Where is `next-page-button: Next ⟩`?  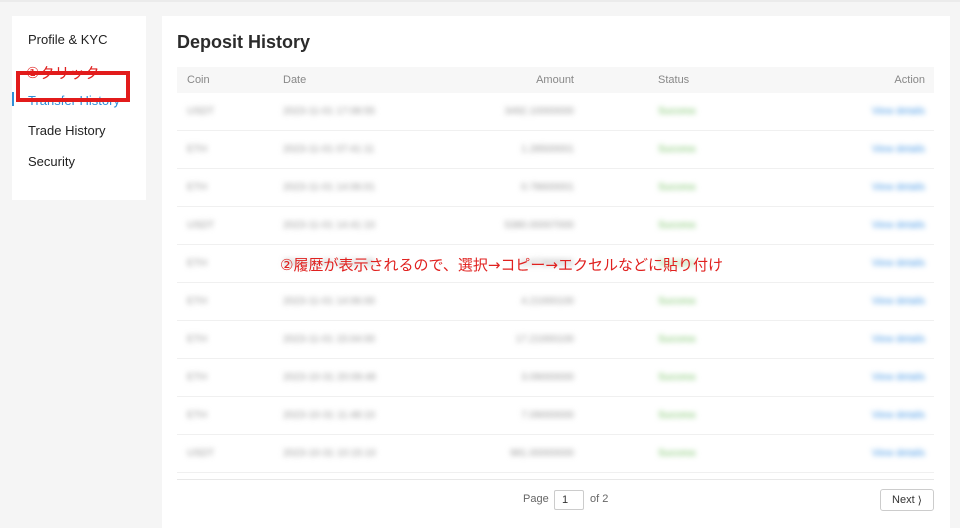 next-page-button: Next ⟩ is located at coordinates (907, 500).